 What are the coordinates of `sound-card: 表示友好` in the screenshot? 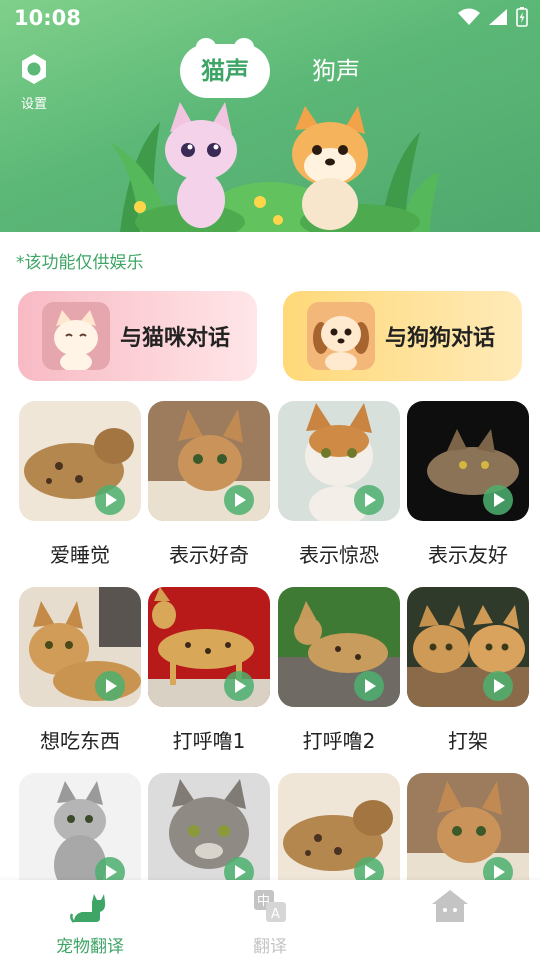 It's located at (468, 484).